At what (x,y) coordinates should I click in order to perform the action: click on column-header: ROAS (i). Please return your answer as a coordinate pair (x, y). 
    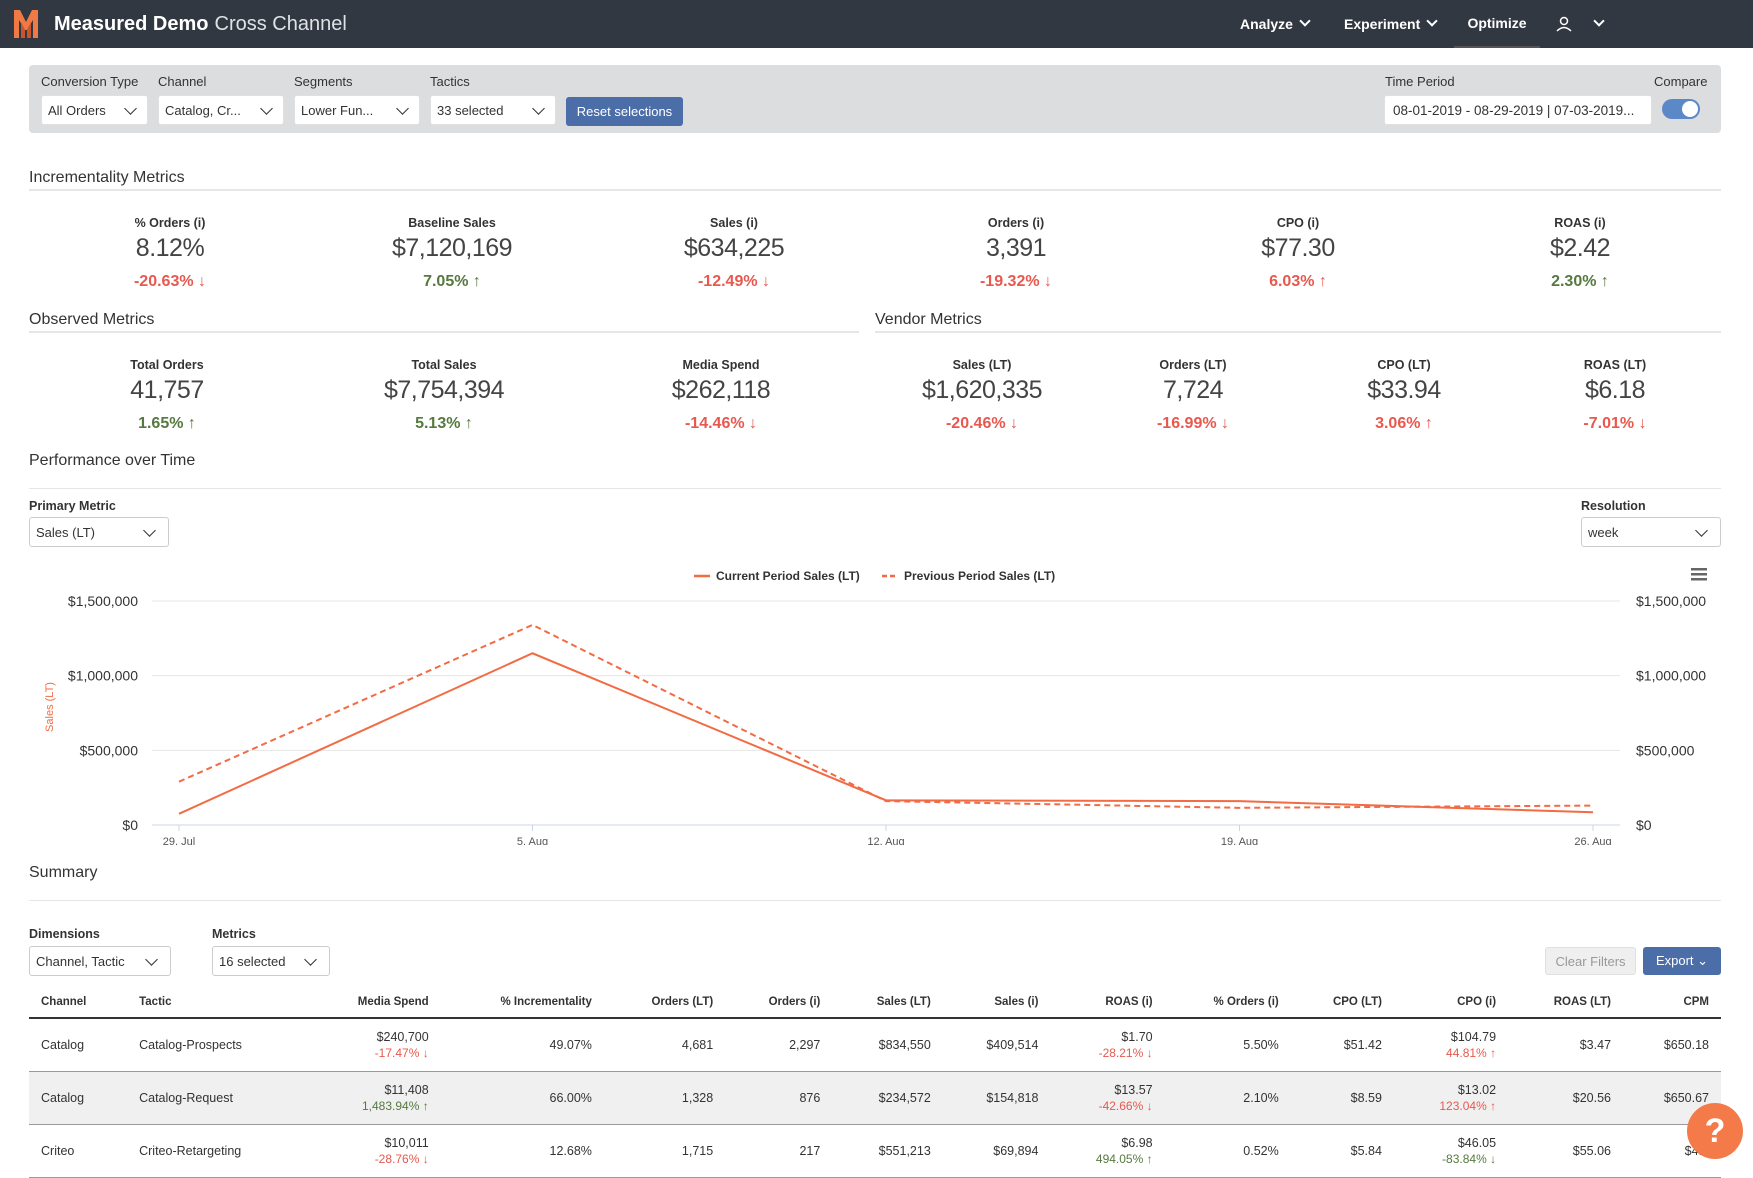
    Looking at the image, I should click on (1107, 1002).